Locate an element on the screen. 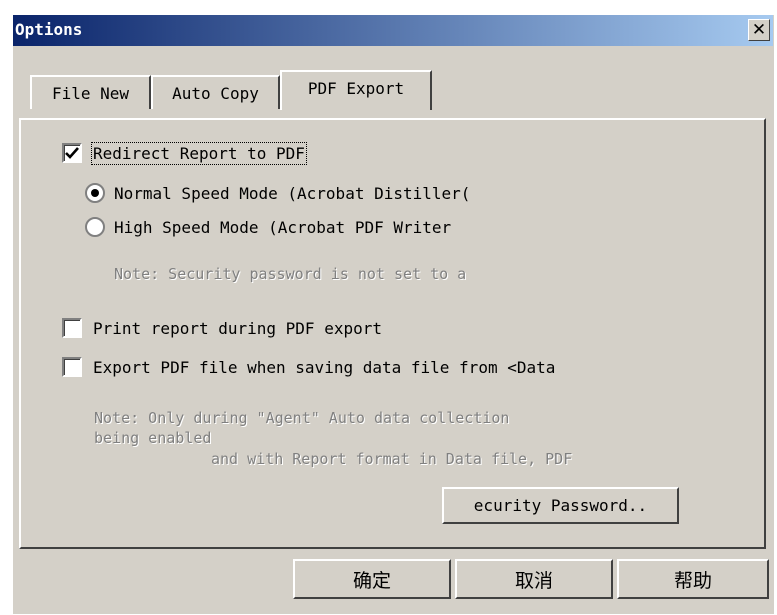 The width and height of the screenshot is (777, 615). tab-label: Auto Copy is located at coordinates (215, 93).